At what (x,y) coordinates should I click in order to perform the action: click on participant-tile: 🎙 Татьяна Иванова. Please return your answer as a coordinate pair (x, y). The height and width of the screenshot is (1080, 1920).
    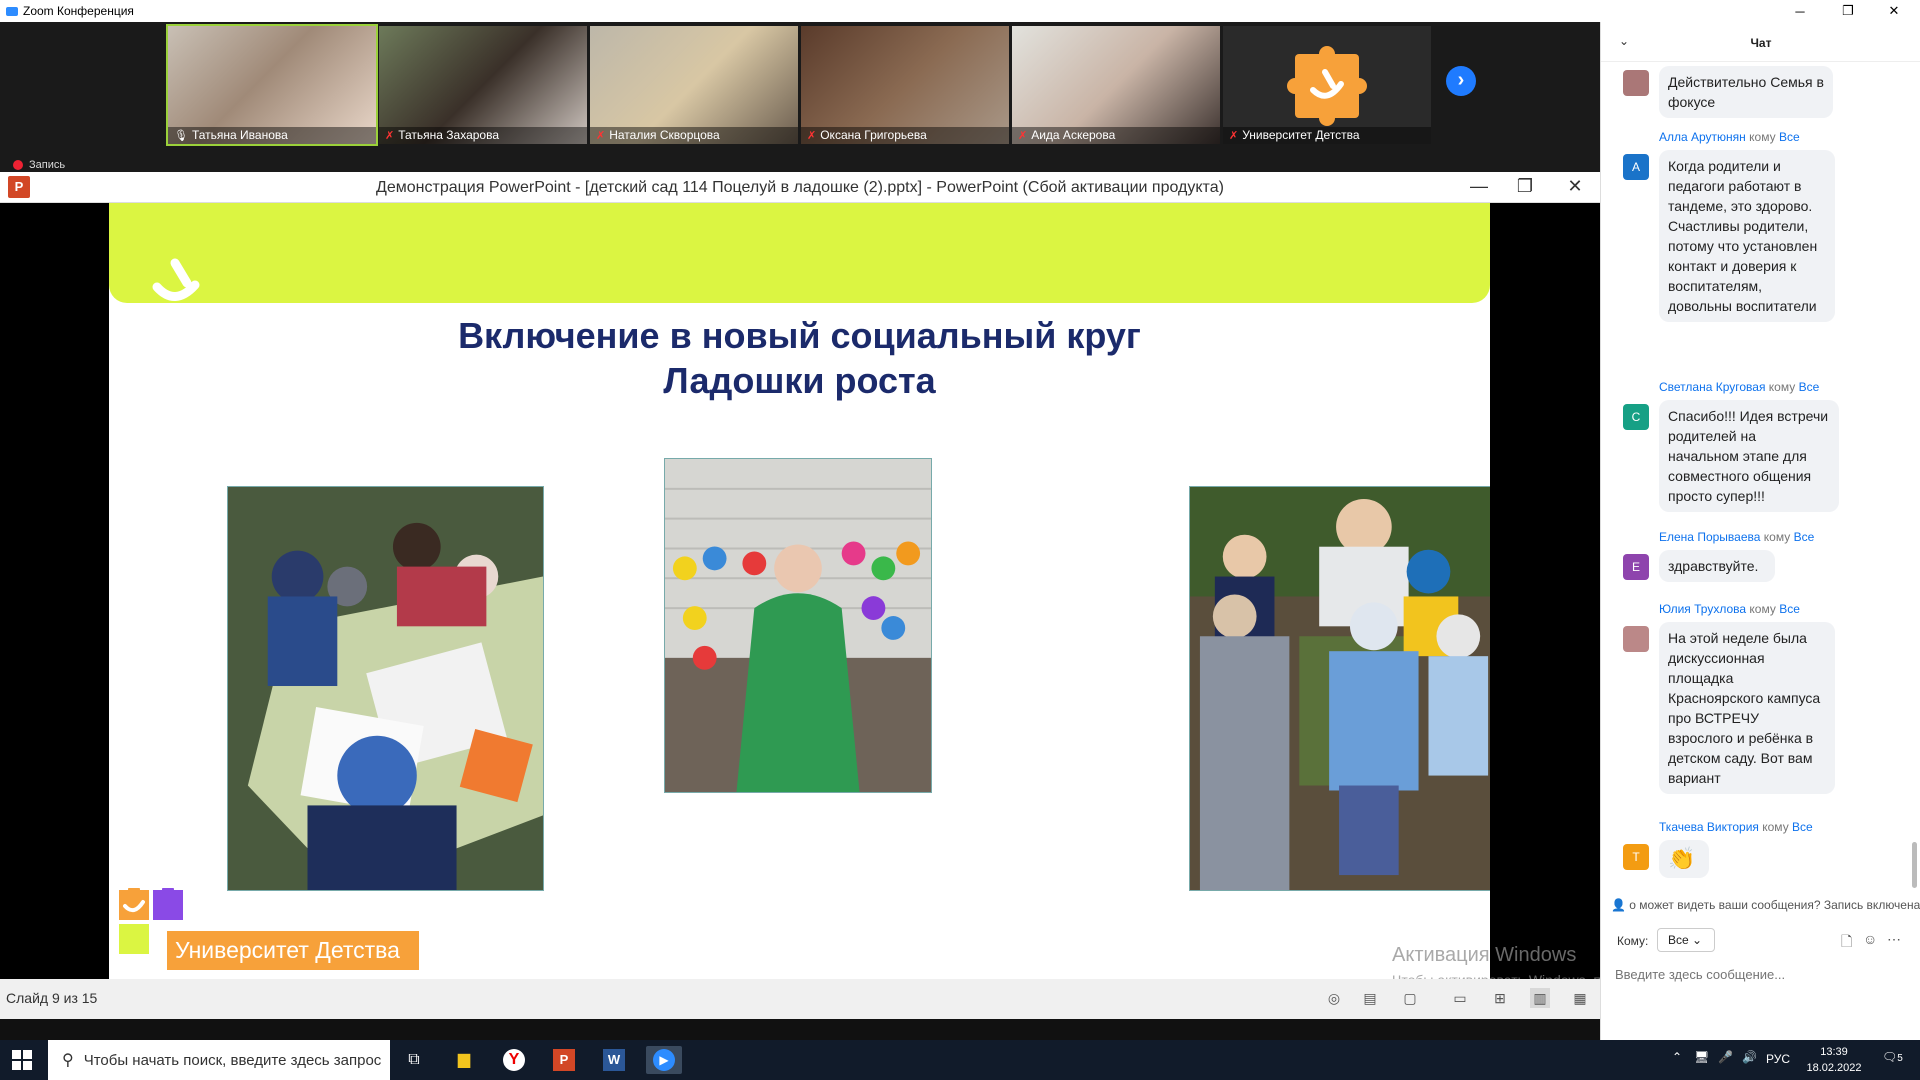
    Looking at the image, I should click on (272, 85).